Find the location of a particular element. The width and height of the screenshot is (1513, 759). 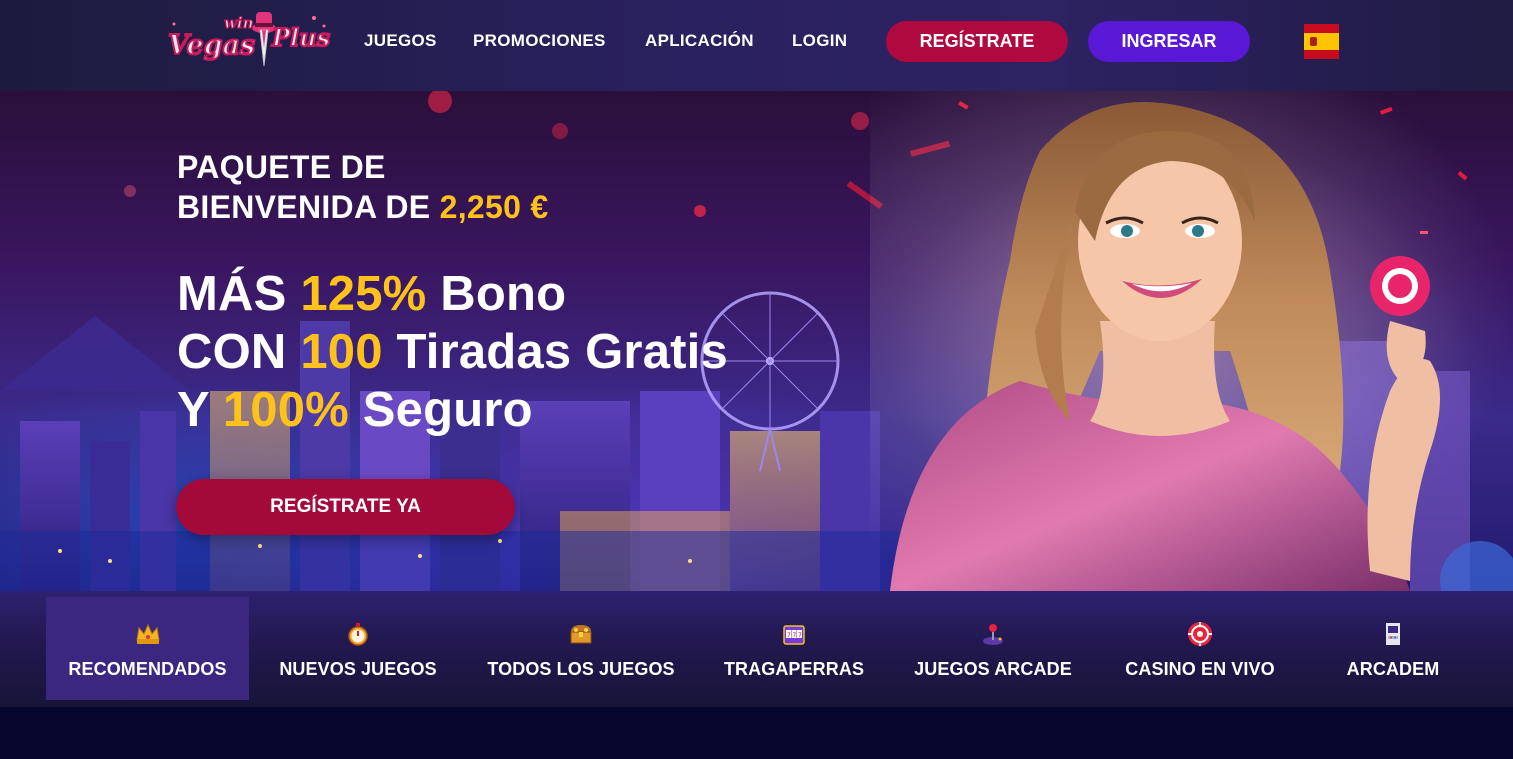

arcade-cabinet-icon is located at coordinates (1393, 634).